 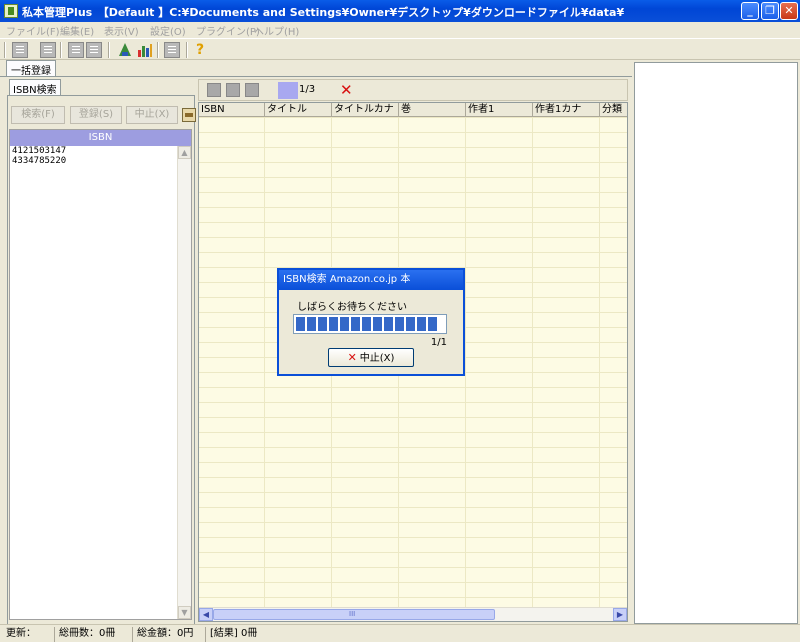 I want to click on col-category: 分類, so click(x=613, y=110).